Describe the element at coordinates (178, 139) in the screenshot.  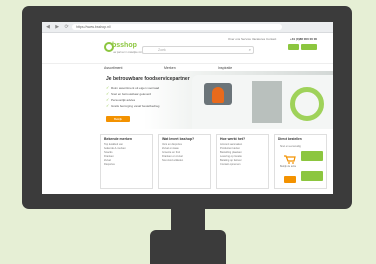
I see `box-title: Wat levert bsshop?` at that location.